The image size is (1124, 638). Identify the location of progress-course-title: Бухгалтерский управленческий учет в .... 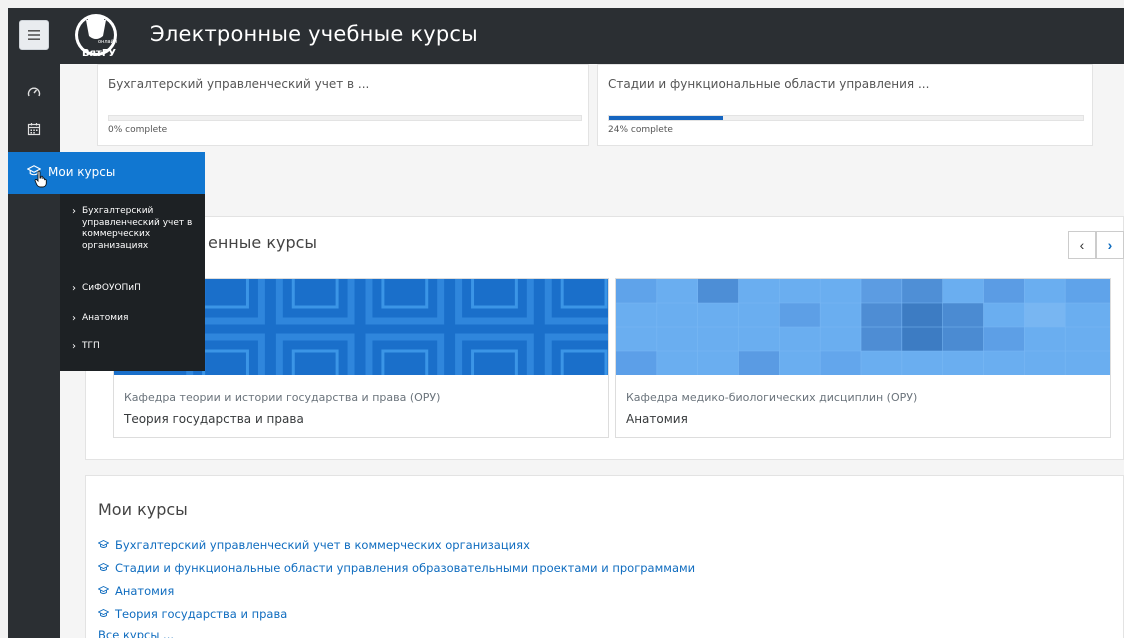
(238, 84).